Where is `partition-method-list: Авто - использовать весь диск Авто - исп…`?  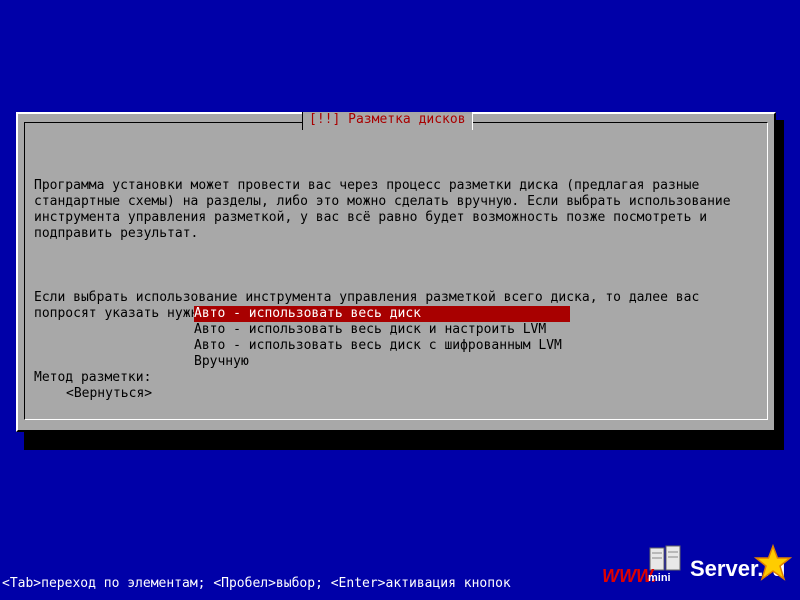
partition-method-list: Авто - использовать весь диск Авто - исп… is located at coordinates (382, 338).